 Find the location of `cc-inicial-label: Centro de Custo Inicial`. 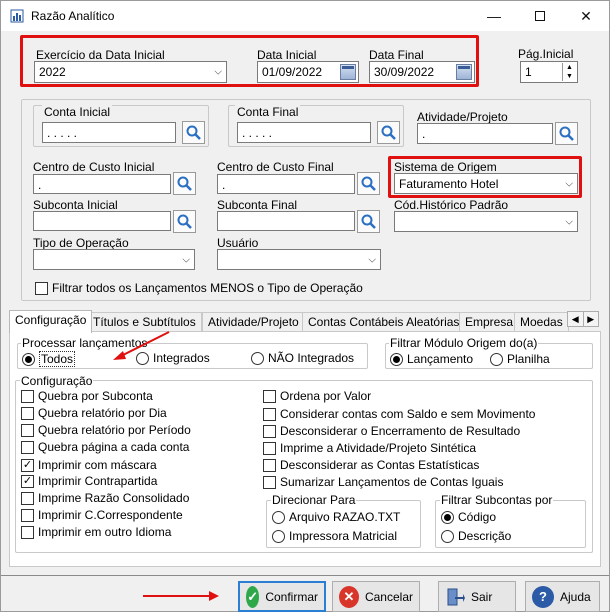

cc-inicial-label: Centro de Custo Inicial is located at coordinates (94, 167).